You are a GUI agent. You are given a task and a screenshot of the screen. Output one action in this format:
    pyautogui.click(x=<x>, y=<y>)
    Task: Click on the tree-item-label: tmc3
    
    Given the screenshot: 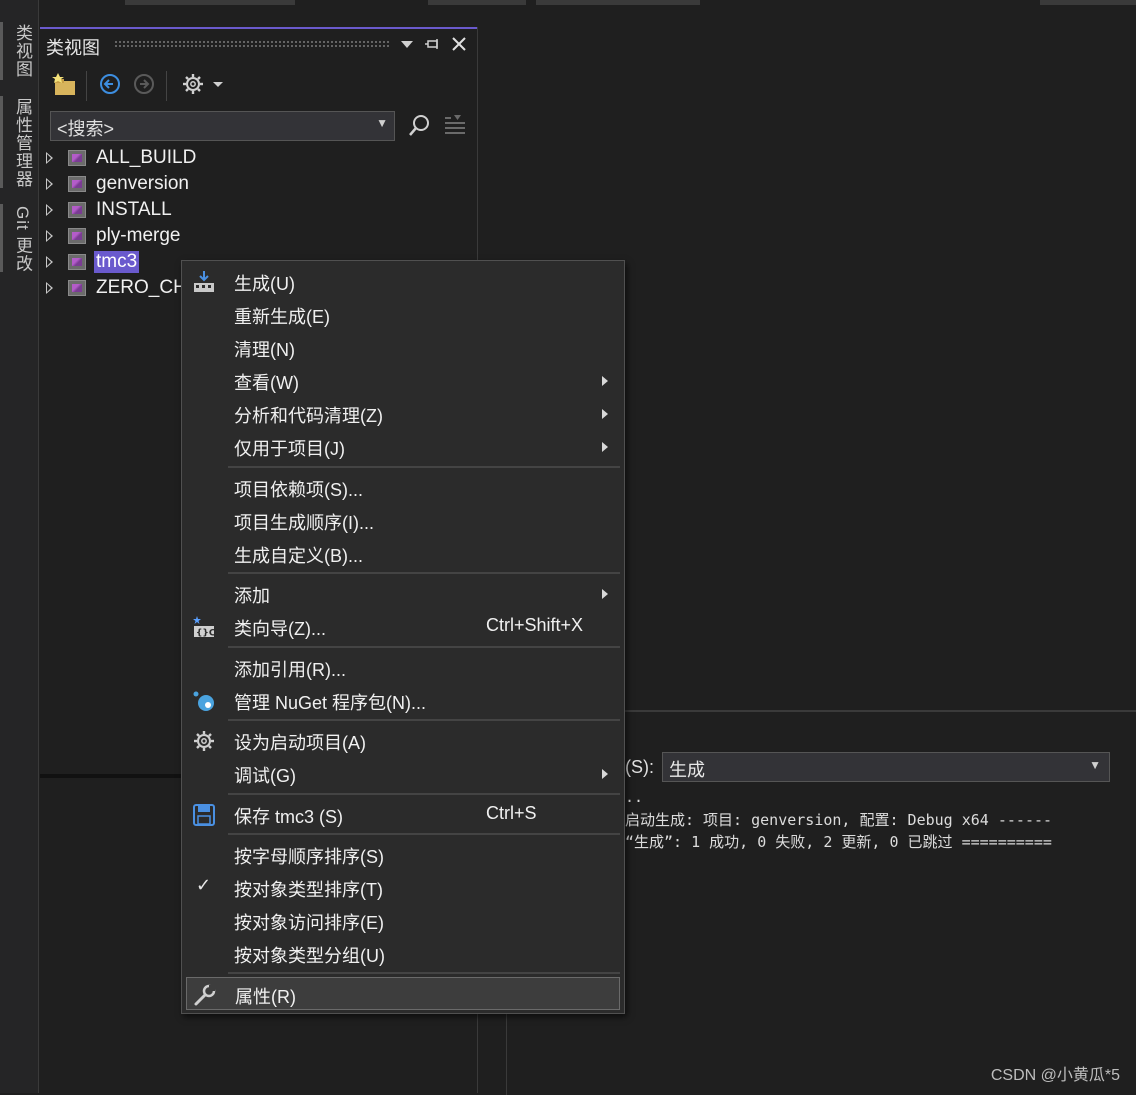 What is the action you would take?
    pyautogui.click(x=117, y=262)
    